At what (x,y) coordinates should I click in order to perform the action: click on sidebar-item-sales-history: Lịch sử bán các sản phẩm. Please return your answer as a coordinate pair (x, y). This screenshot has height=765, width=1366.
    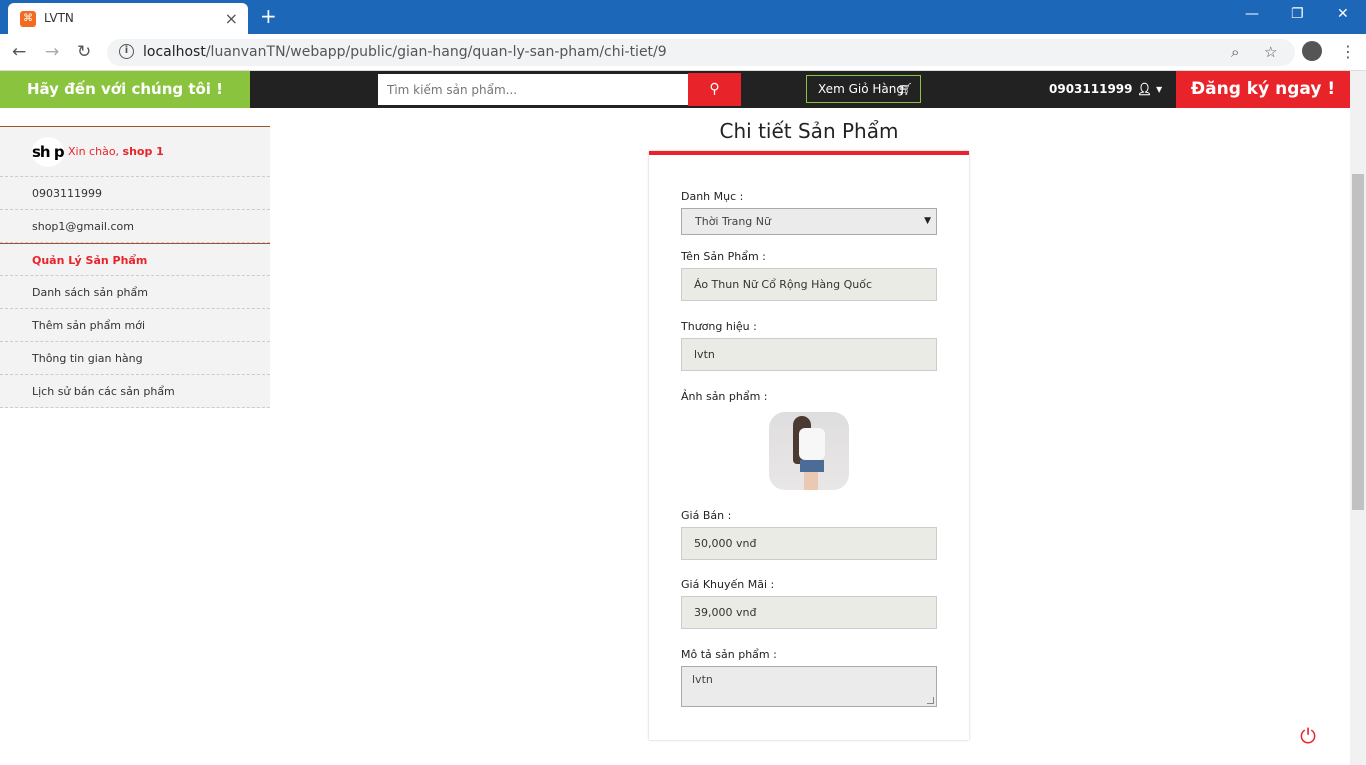
    Looking at the image, I should click on (135, 391).